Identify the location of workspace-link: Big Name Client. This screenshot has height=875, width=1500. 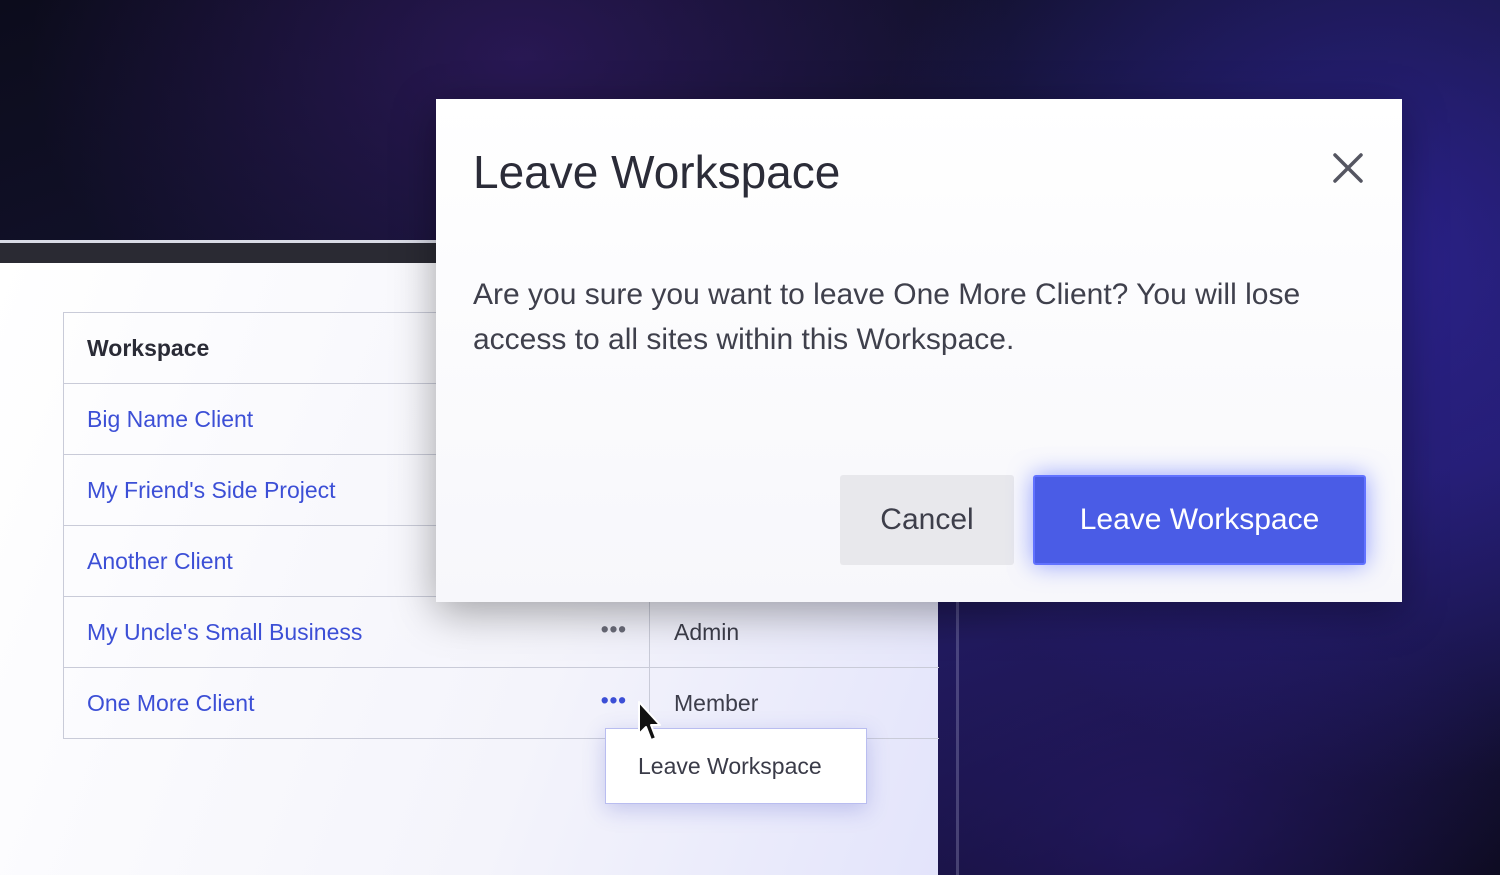
(170, 419).